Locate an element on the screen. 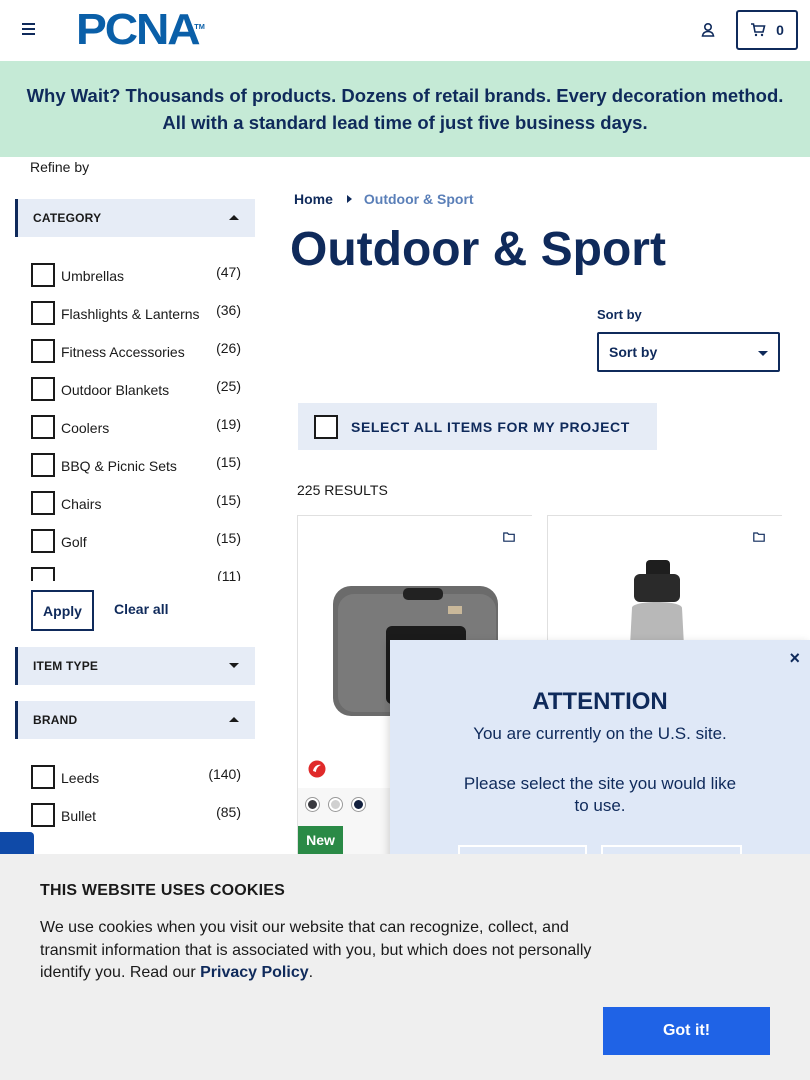  facet-brand-title: BRAND is located at coordinates (55, 720).